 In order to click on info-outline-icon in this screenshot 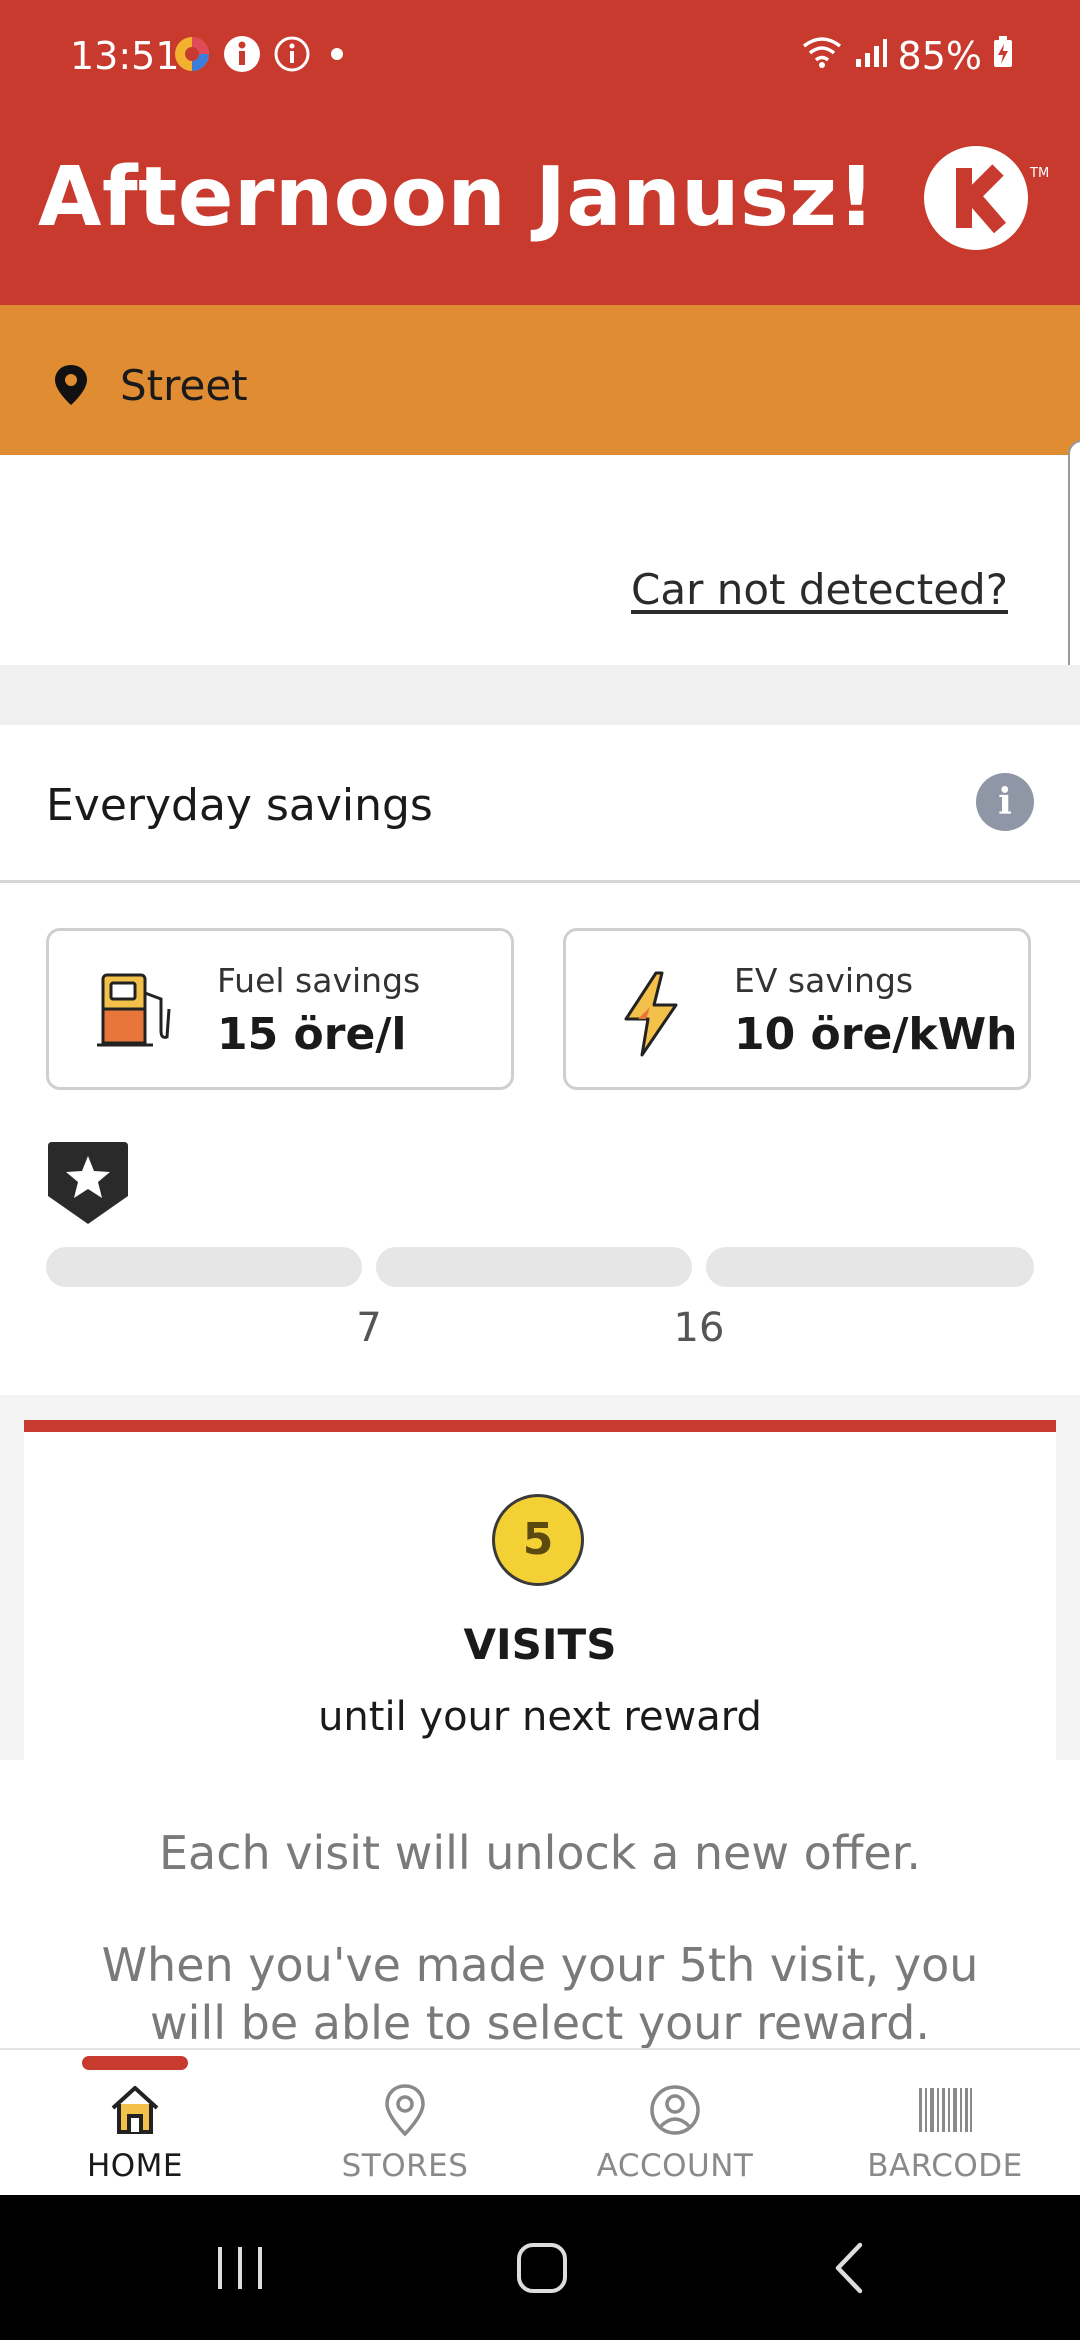, I will do `click(292, 56)`.